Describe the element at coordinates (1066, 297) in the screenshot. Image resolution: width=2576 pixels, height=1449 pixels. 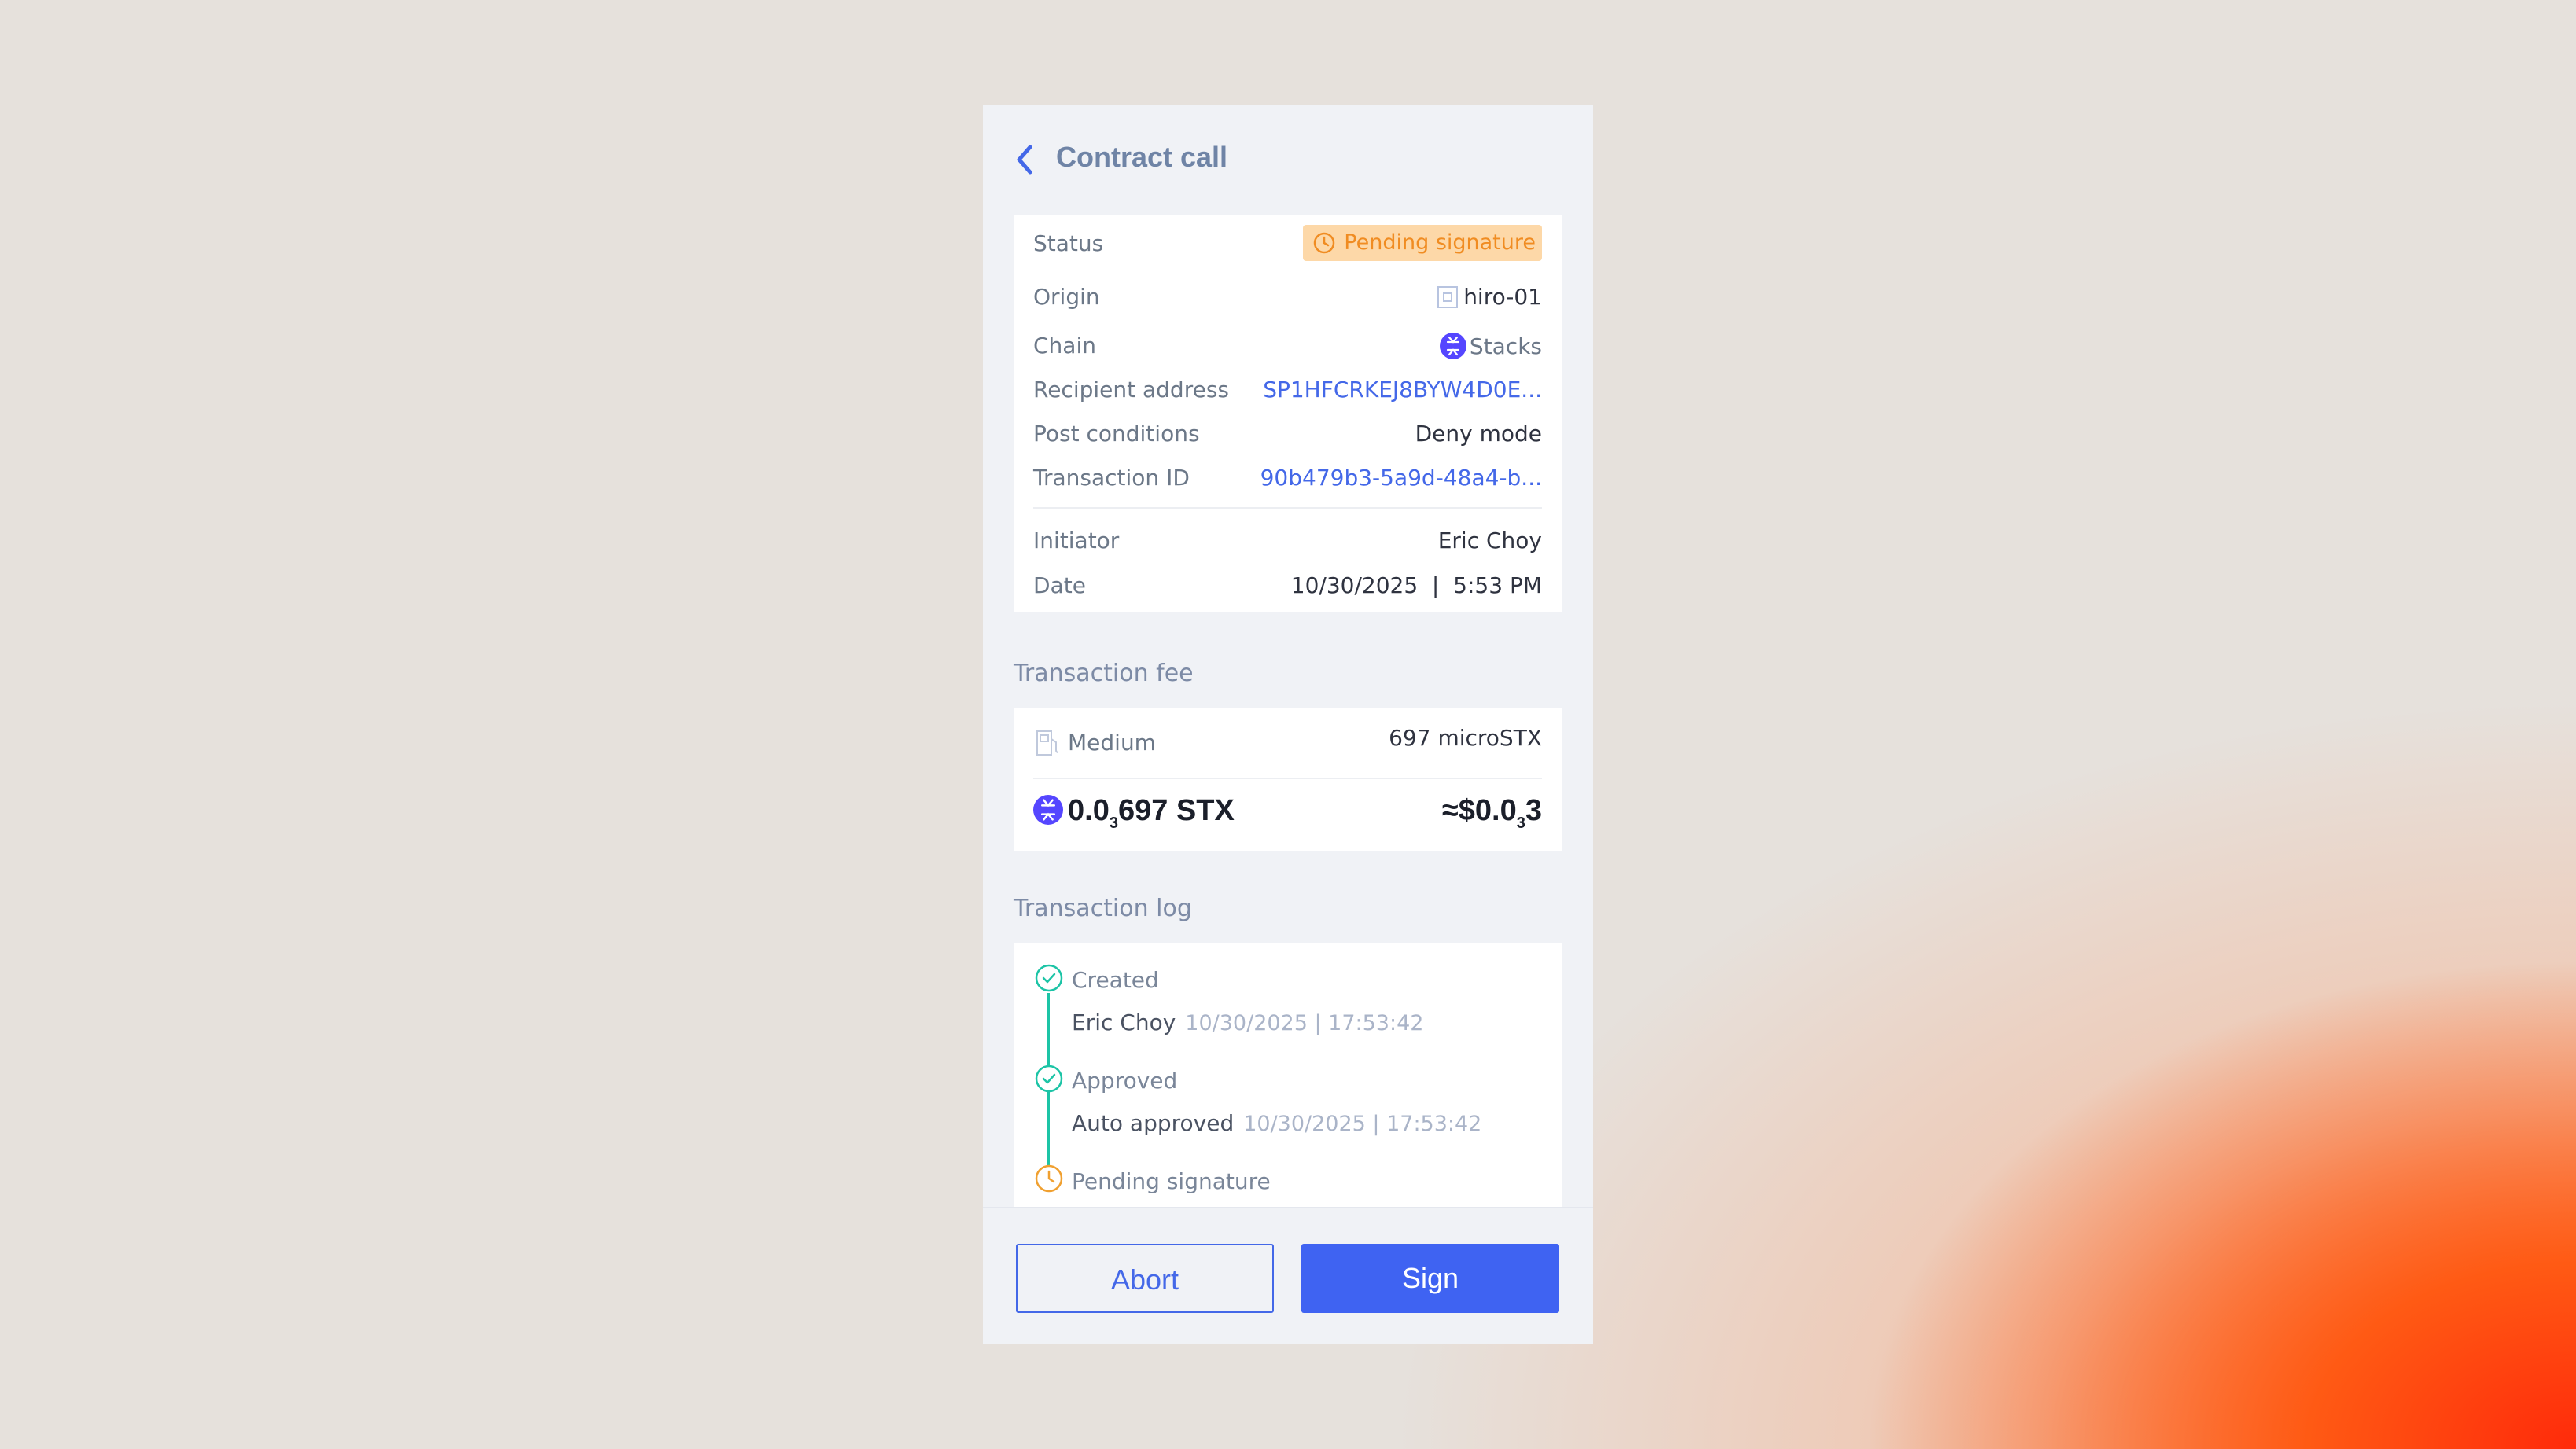
I see `origin-label: Origin` at that location.